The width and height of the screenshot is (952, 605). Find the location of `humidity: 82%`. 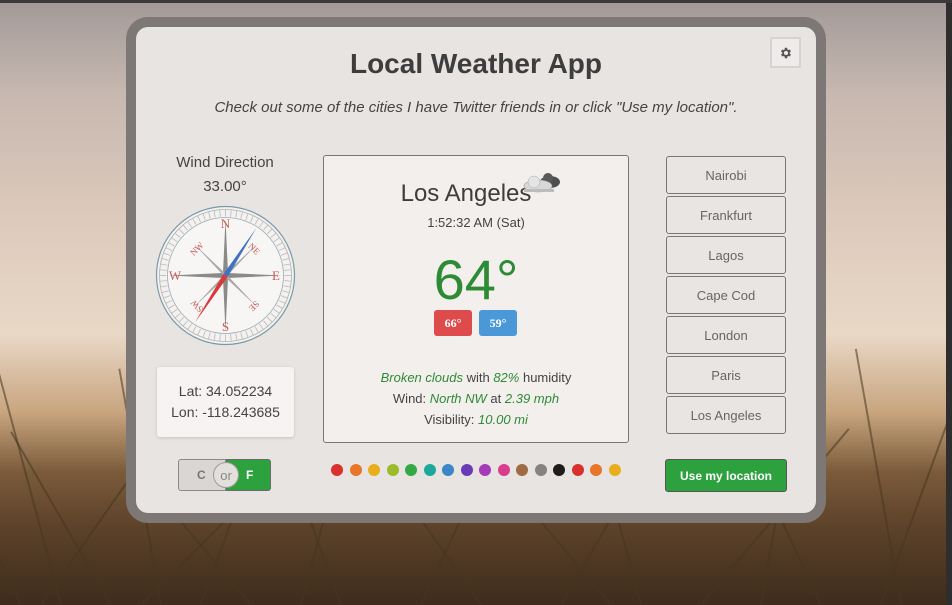

humidity: 82% is located at coordinates (506, 377).